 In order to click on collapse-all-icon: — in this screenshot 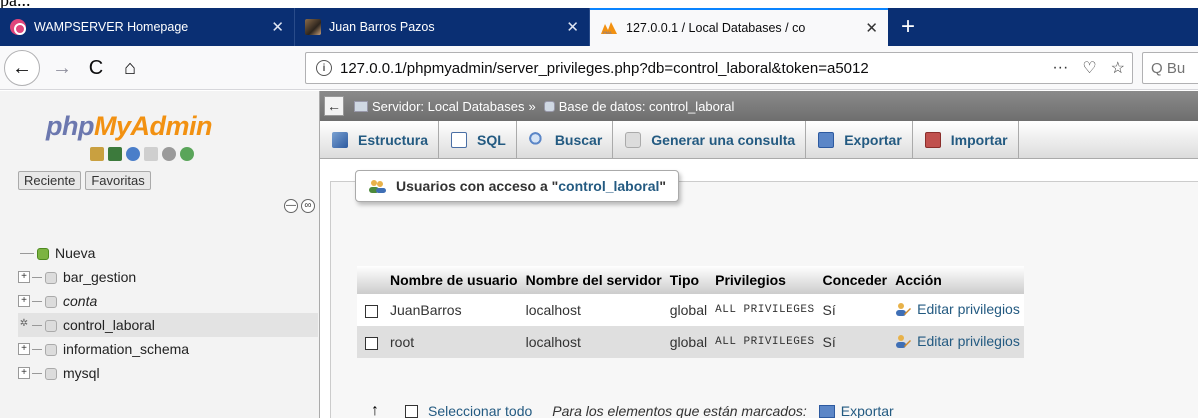, I will do `click(291, 206)`.